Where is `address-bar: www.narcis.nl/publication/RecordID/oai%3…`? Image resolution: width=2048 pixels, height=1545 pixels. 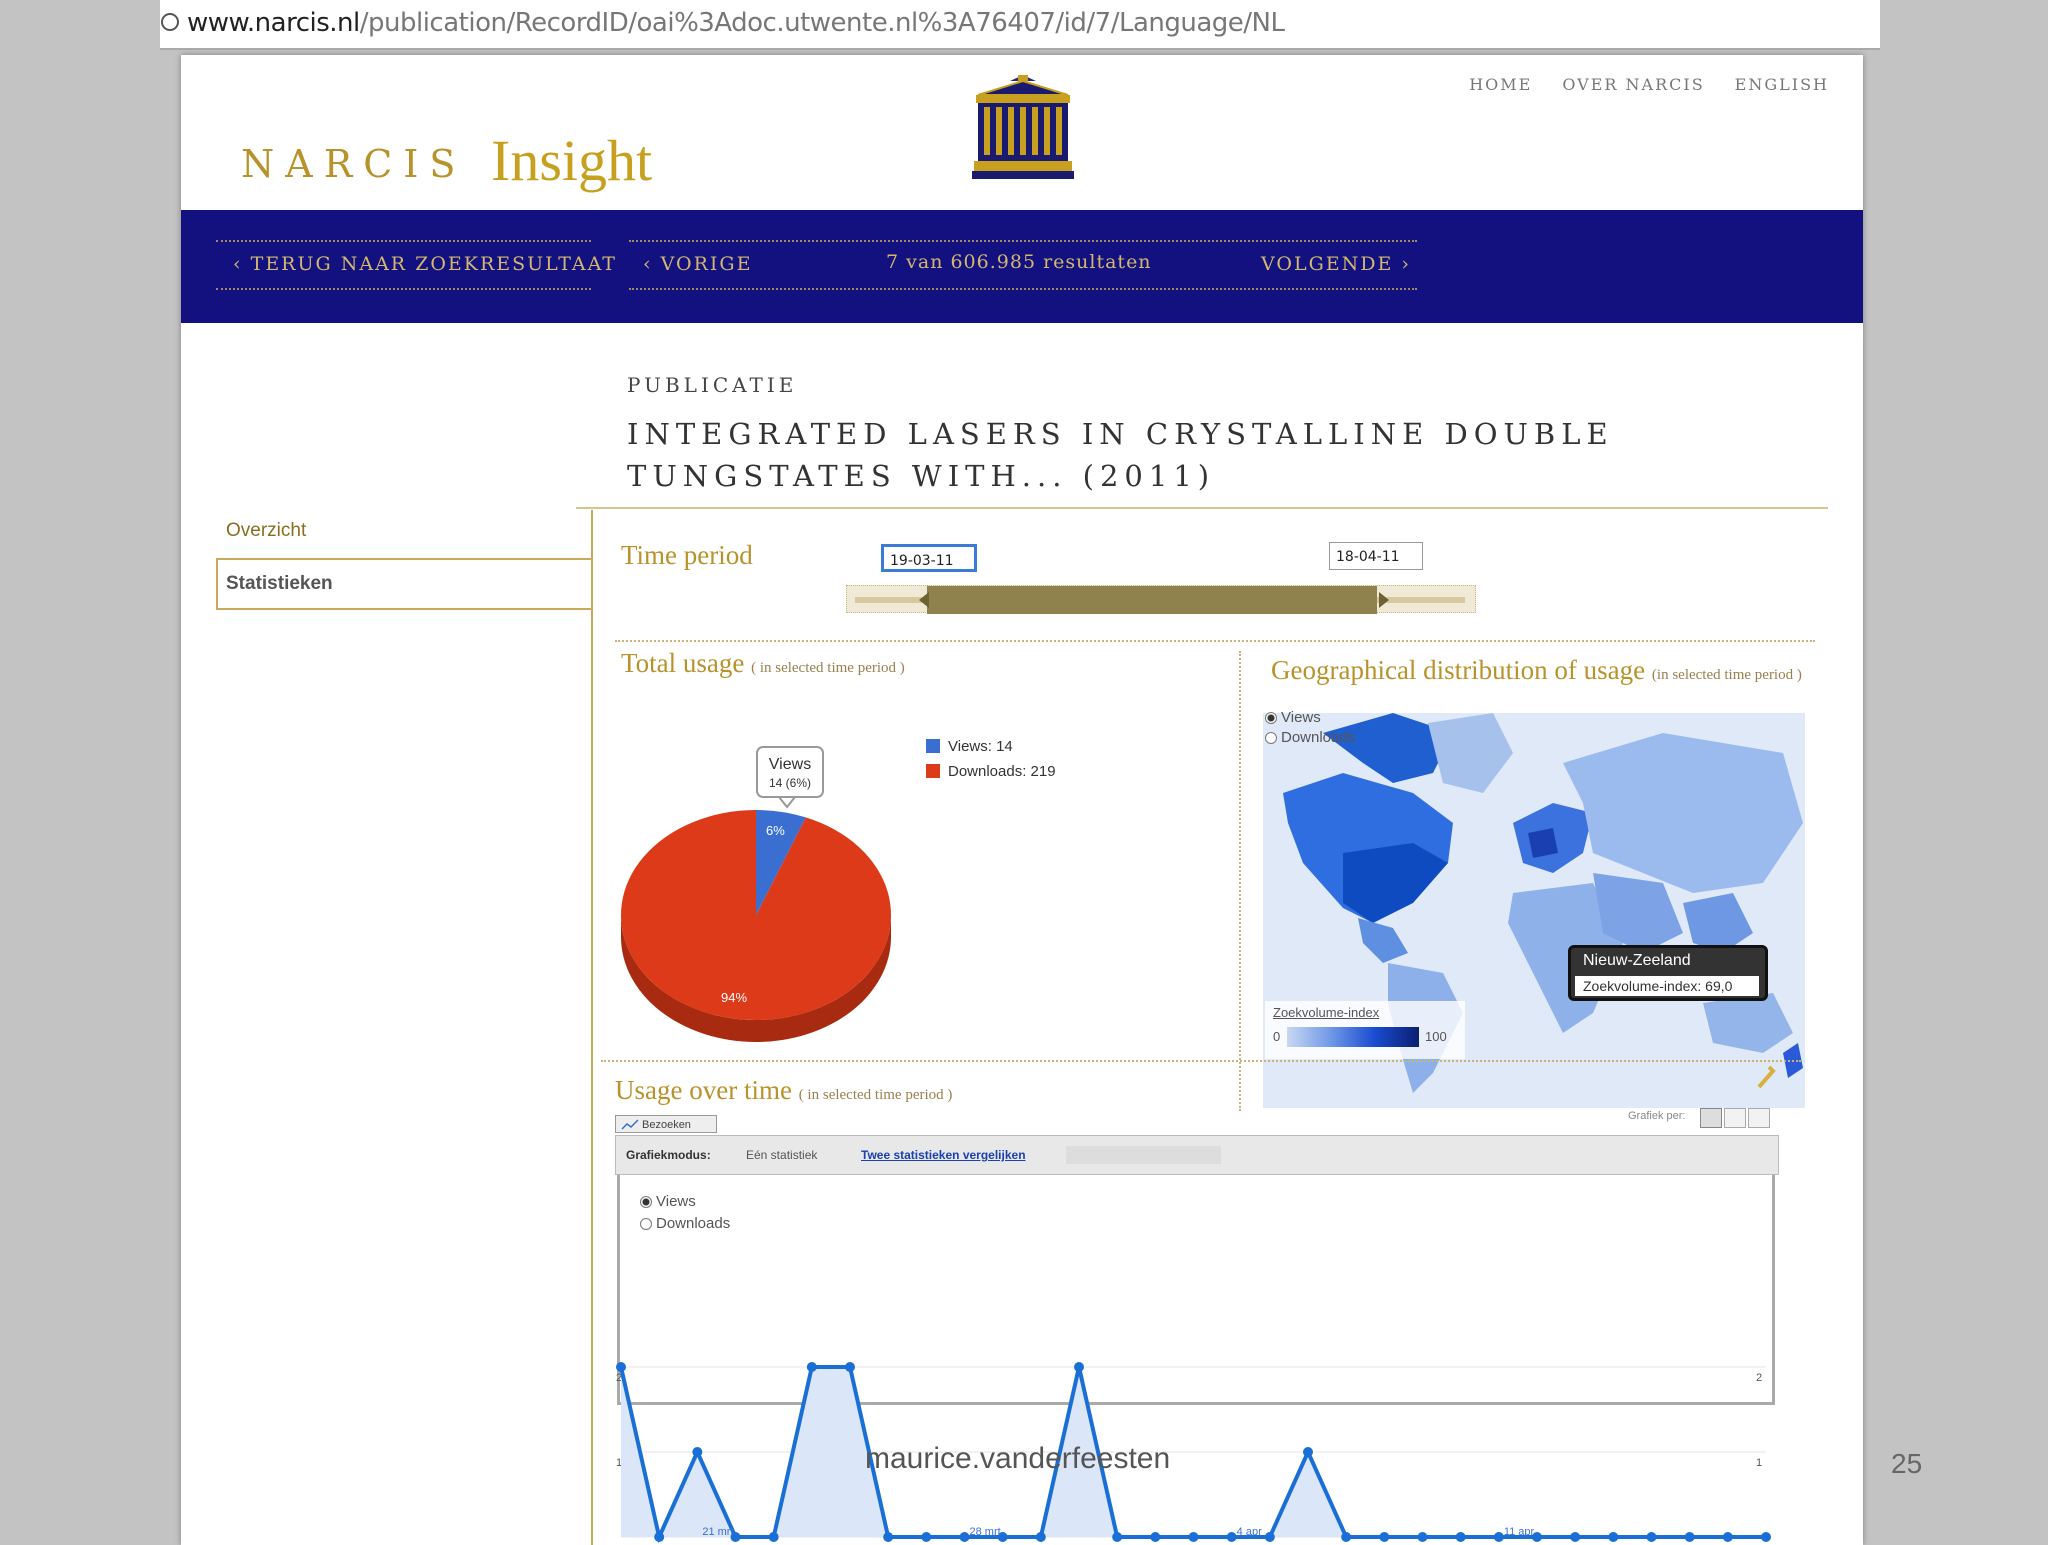 address-bar: www.narcis.nl/publication/RecordID/oai%3… is located at coordinates (1020, 25).